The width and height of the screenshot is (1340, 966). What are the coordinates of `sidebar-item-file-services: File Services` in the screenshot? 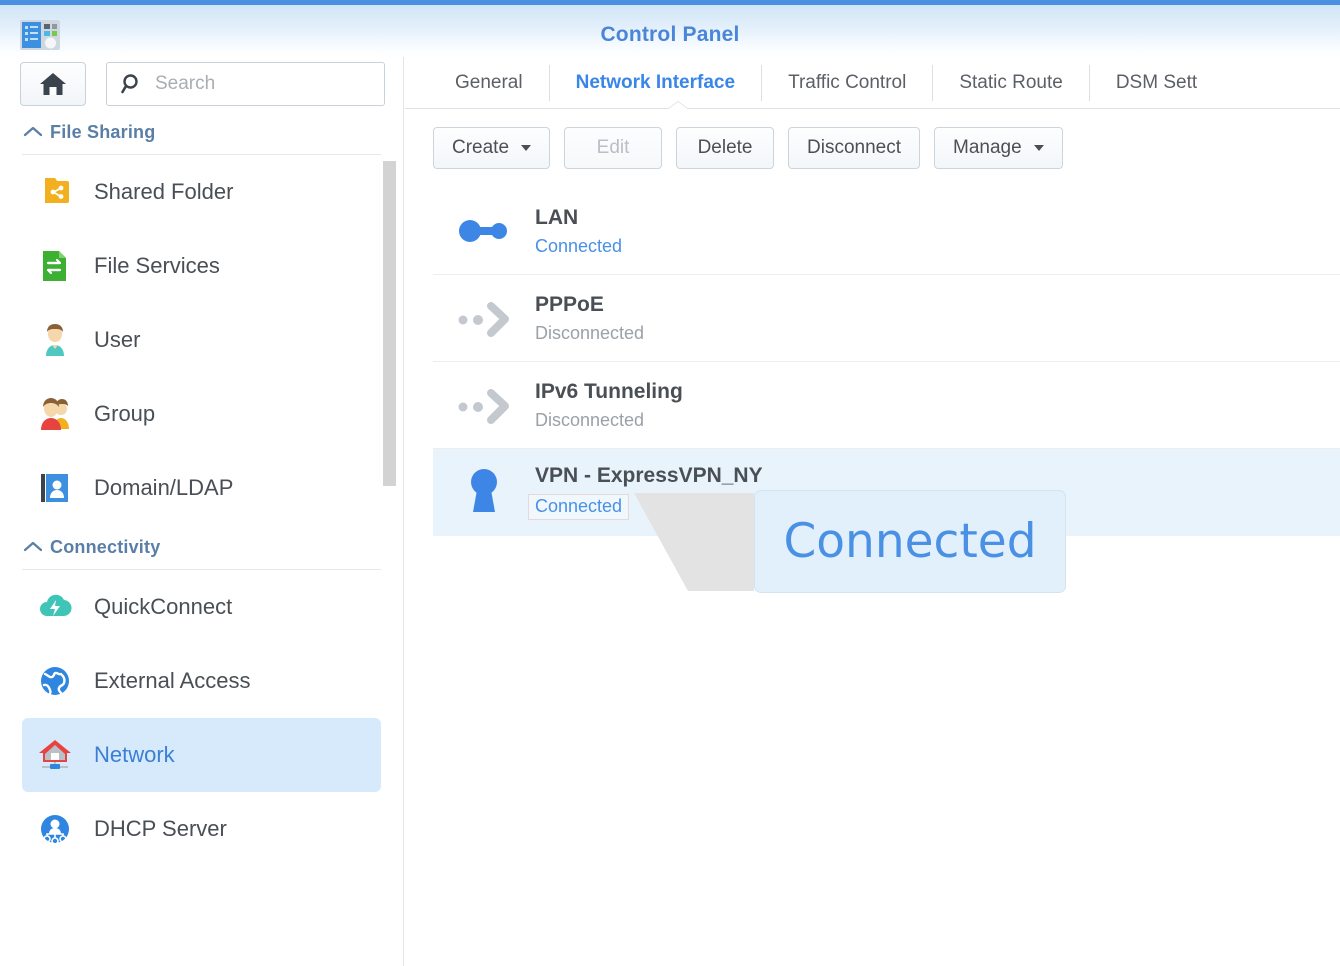 It's located at (201, 266).